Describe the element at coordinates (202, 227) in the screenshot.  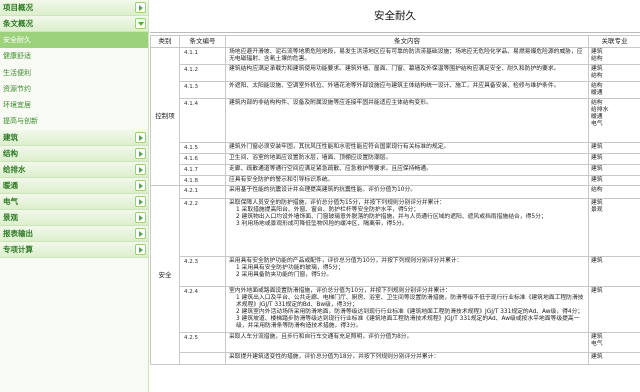
I see `clause-code: 4.2.2` at that location.